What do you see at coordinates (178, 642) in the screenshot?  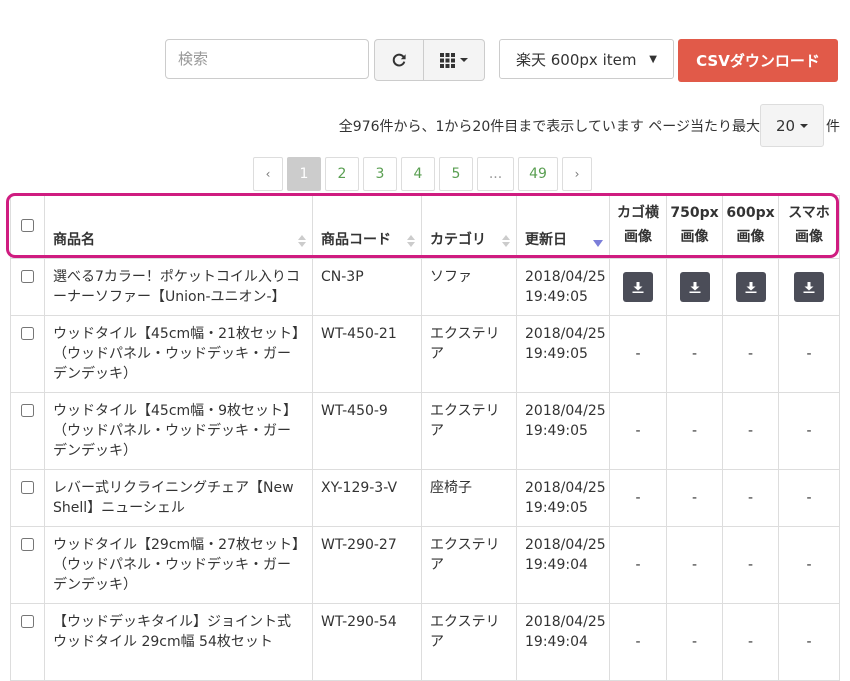 I see `product-name-cell: 【ウッドデッキタイル】ジョイント式ウッドタイル 29cm幅 54枚セット` at bounding box center [178, 642].